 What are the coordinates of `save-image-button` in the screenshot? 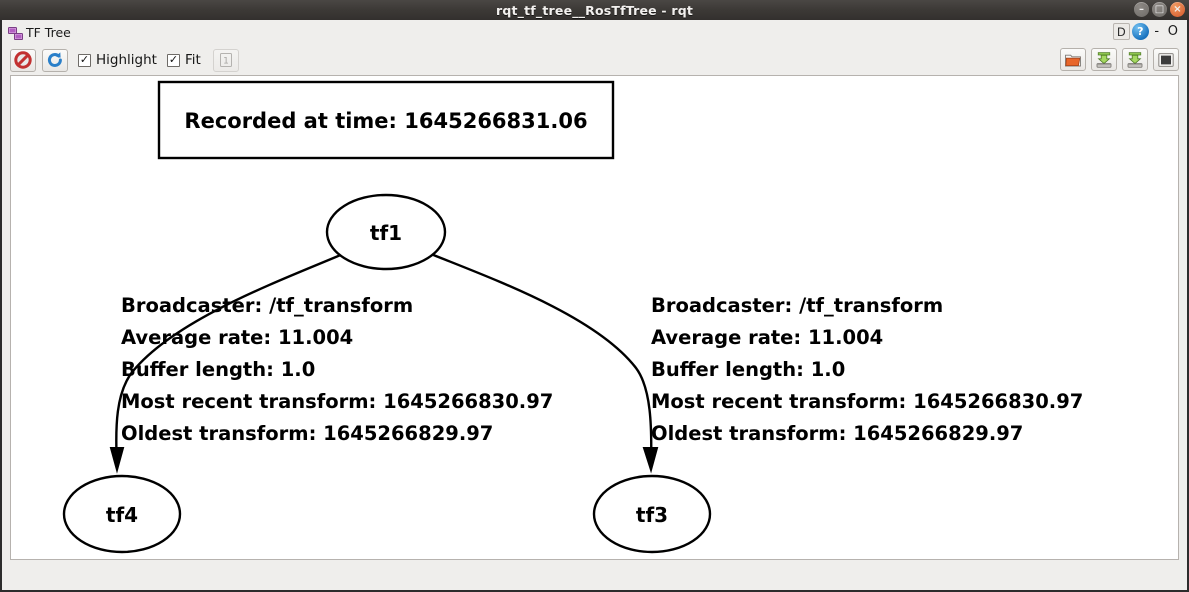 It's located at (1135, 59).